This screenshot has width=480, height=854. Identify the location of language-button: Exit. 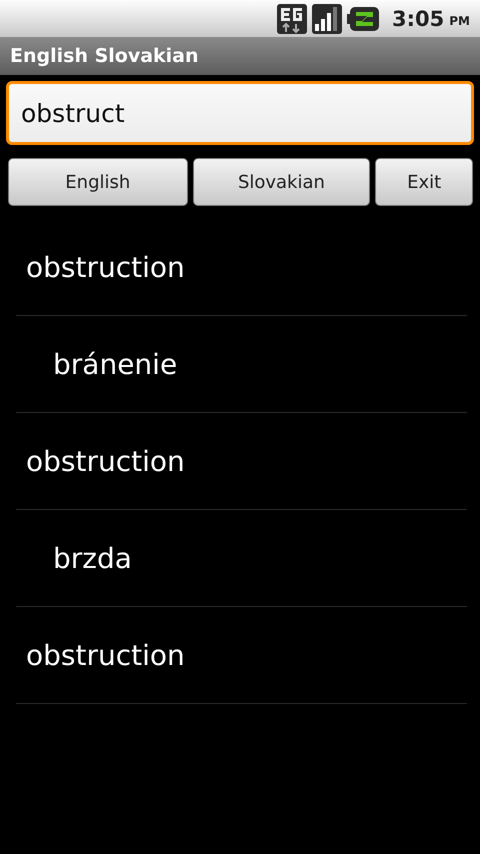
(424, 182).